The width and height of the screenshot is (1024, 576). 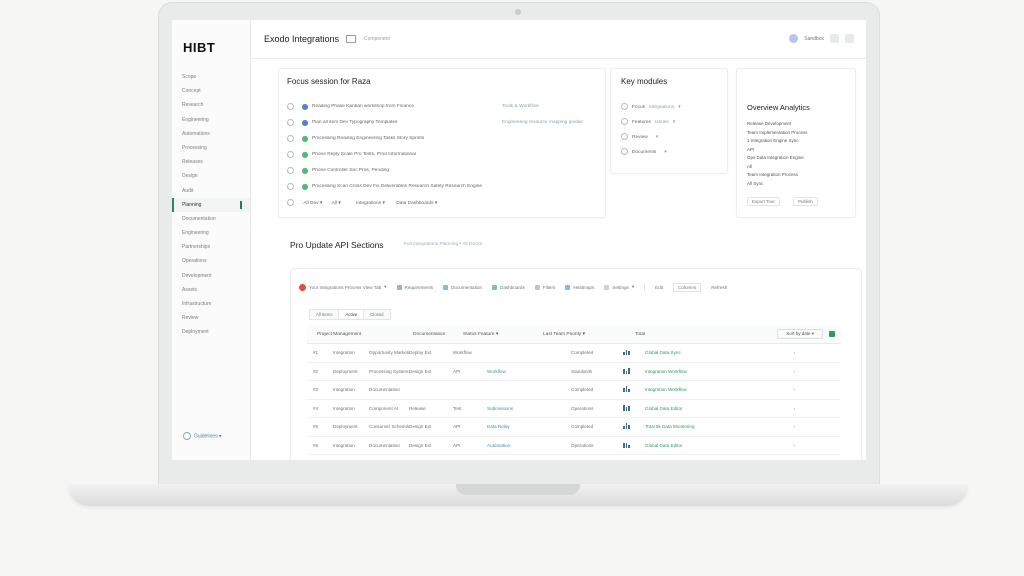 I want to click on key-module-row: Review ▾, so click(x=639, y=136).